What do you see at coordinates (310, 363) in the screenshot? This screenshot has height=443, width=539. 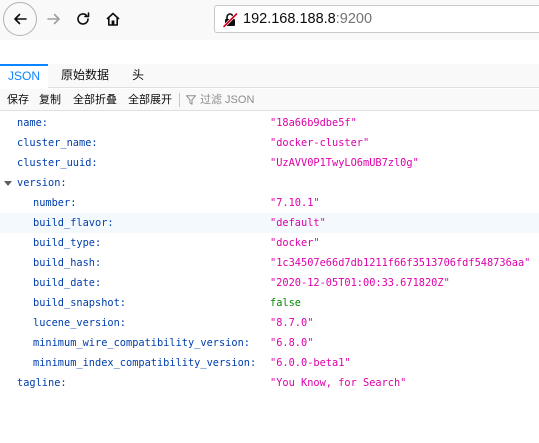 I see `json-value: "6.0.0-beta1"` at bounding box center [310, 363].